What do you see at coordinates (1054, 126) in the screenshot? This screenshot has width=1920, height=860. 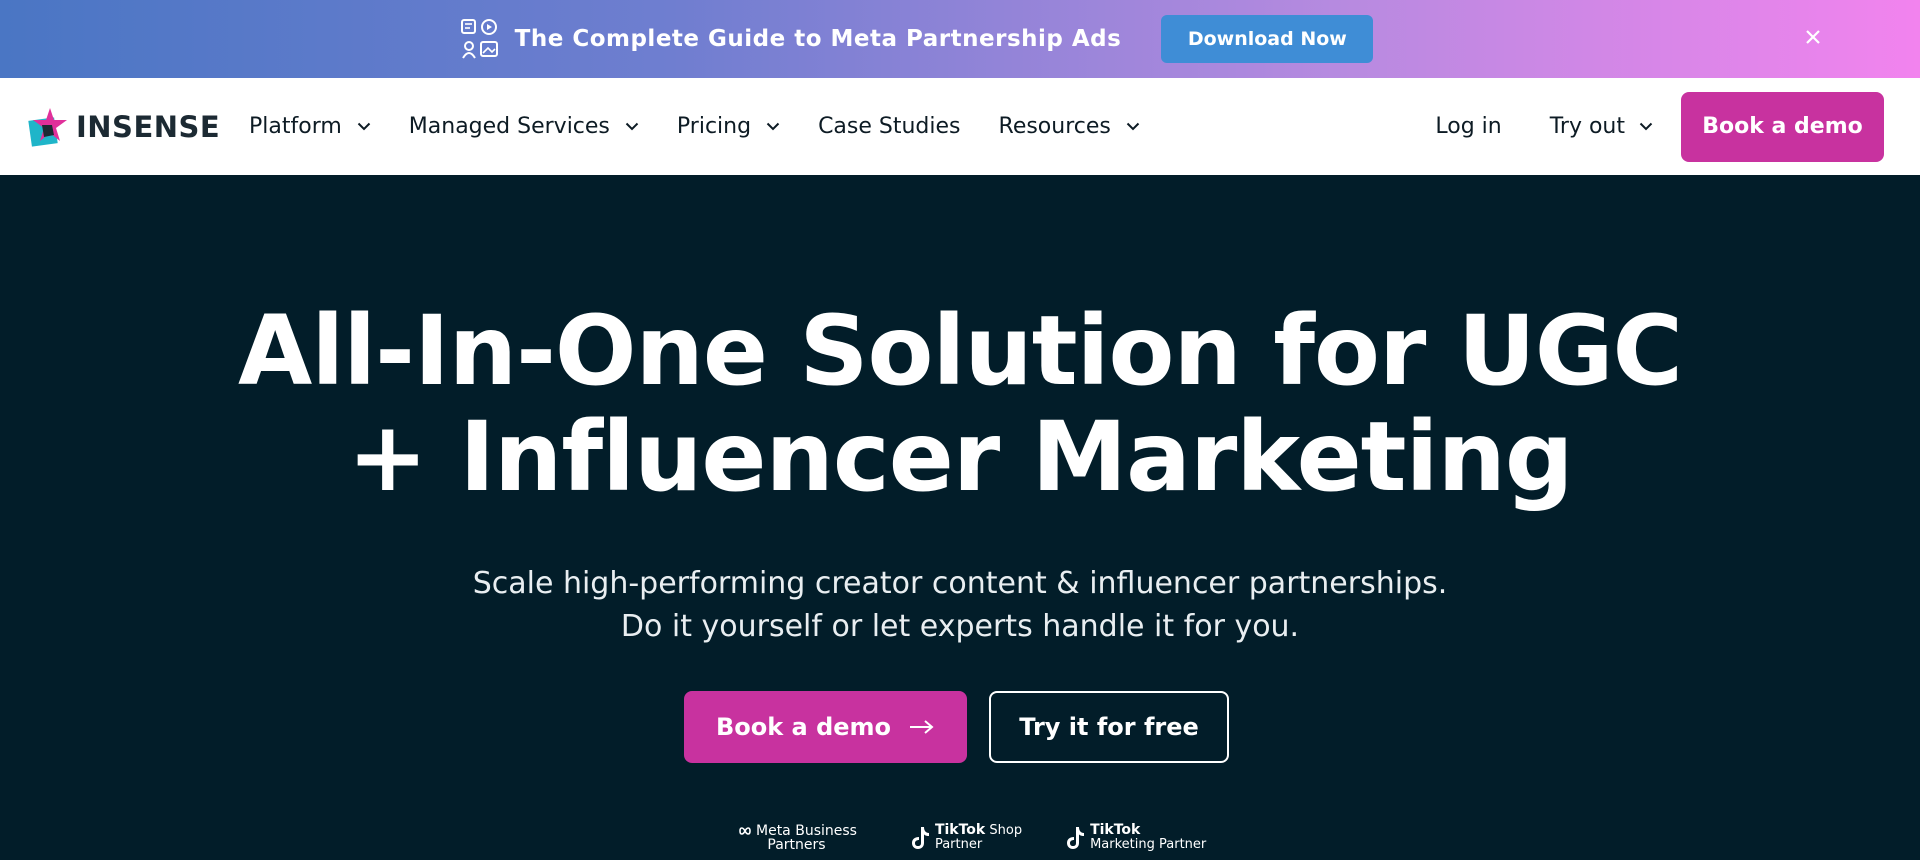 I see `nav-item-label: Resources` at bounding box center [1054, 126].